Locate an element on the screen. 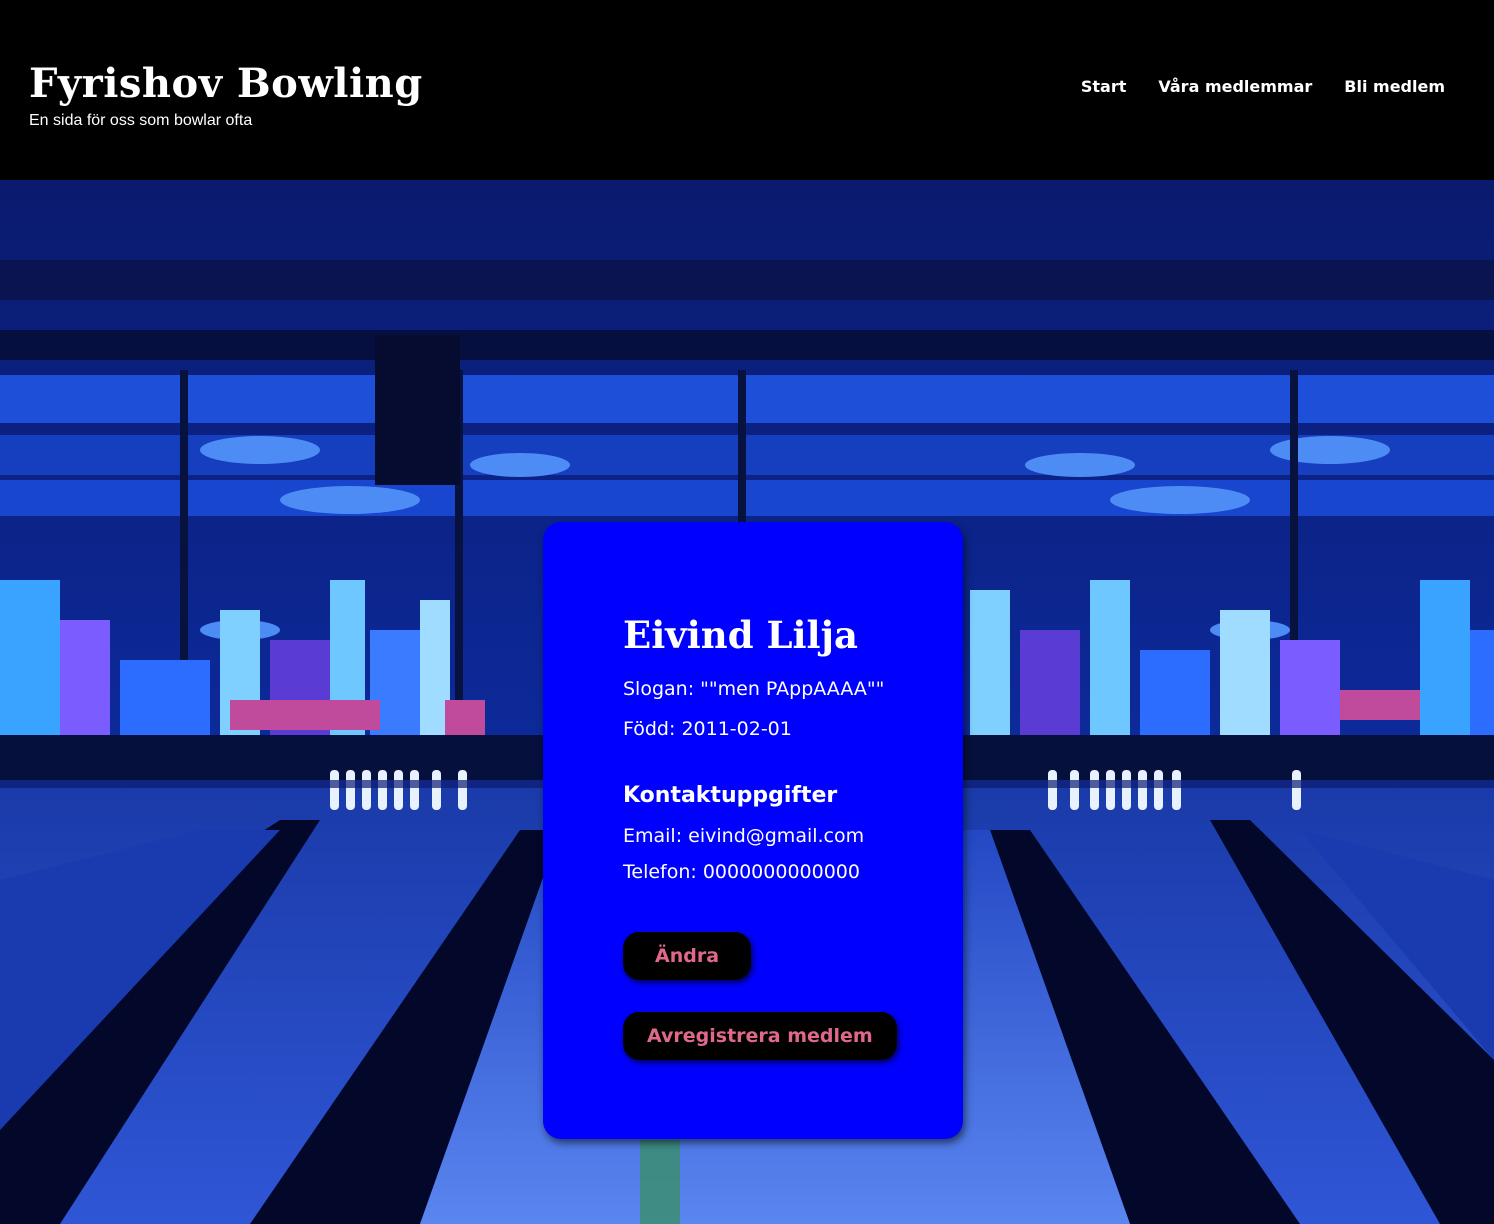 The height and width of the screenshot is (1224, 1494). site-title: Fyrishov Bowling is located at coordinates (226, 84).